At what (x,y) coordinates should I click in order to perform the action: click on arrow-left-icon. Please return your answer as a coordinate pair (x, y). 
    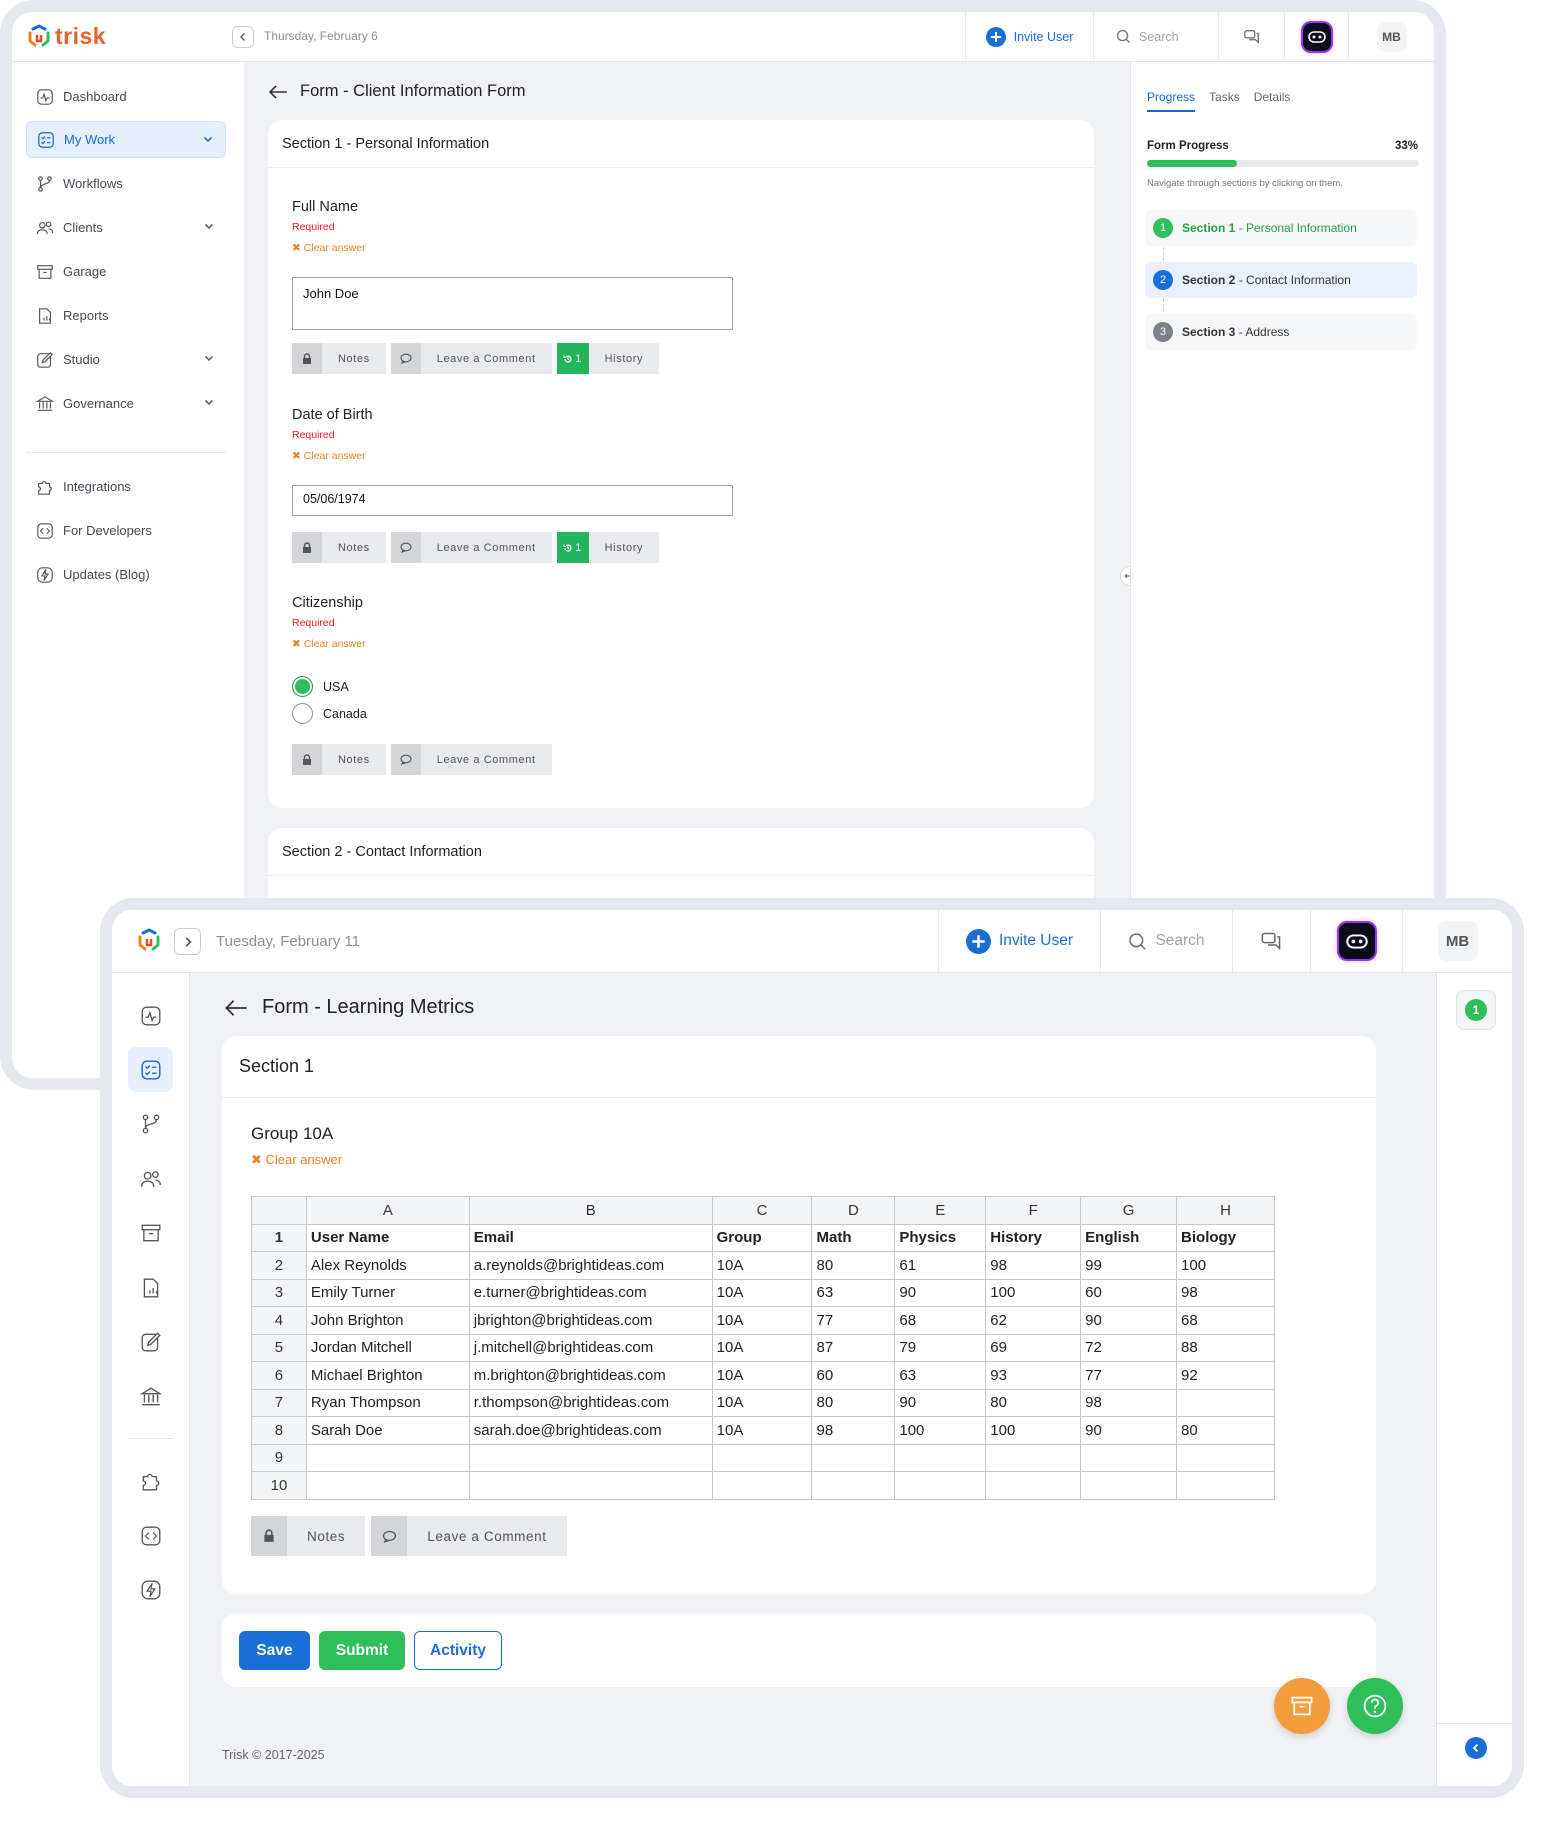
    Looking at the image, I should click on (278, 92).